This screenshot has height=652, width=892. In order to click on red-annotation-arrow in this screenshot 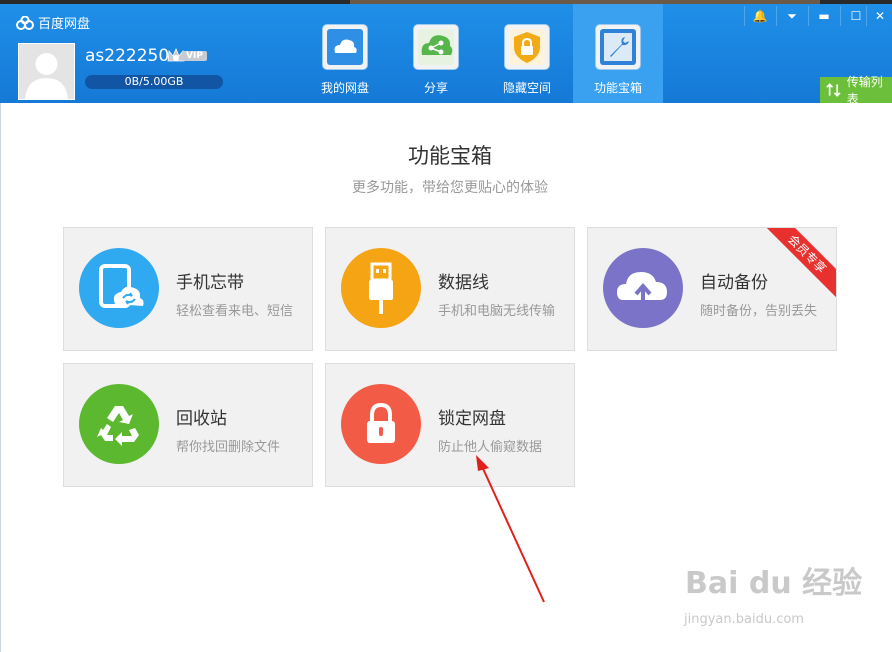, I will do `click(510, 529)`.